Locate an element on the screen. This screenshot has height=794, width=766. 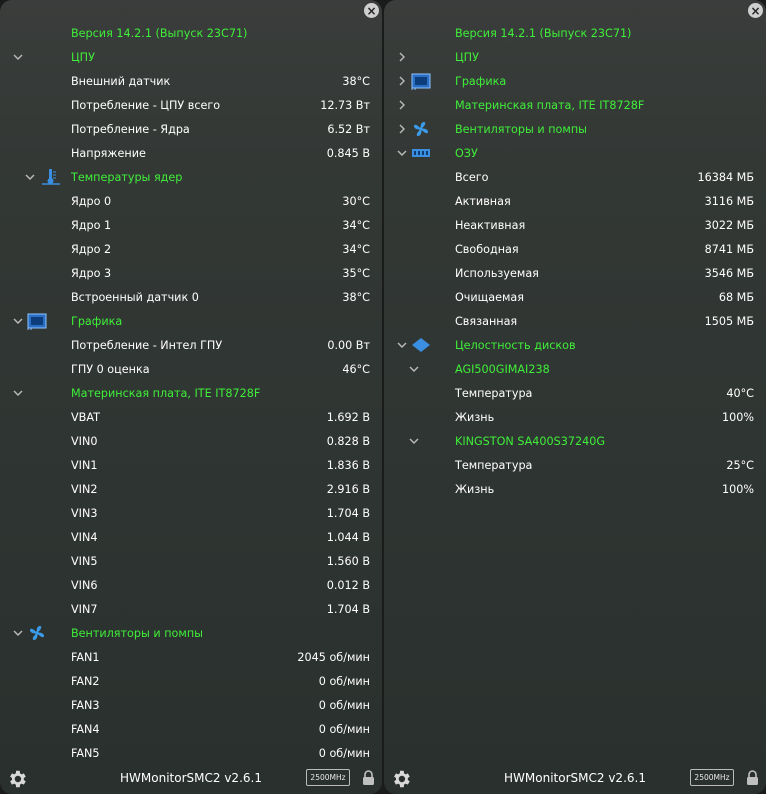
sensor-row: FAN3 0 об/мин is located at coordinates (191, 705).